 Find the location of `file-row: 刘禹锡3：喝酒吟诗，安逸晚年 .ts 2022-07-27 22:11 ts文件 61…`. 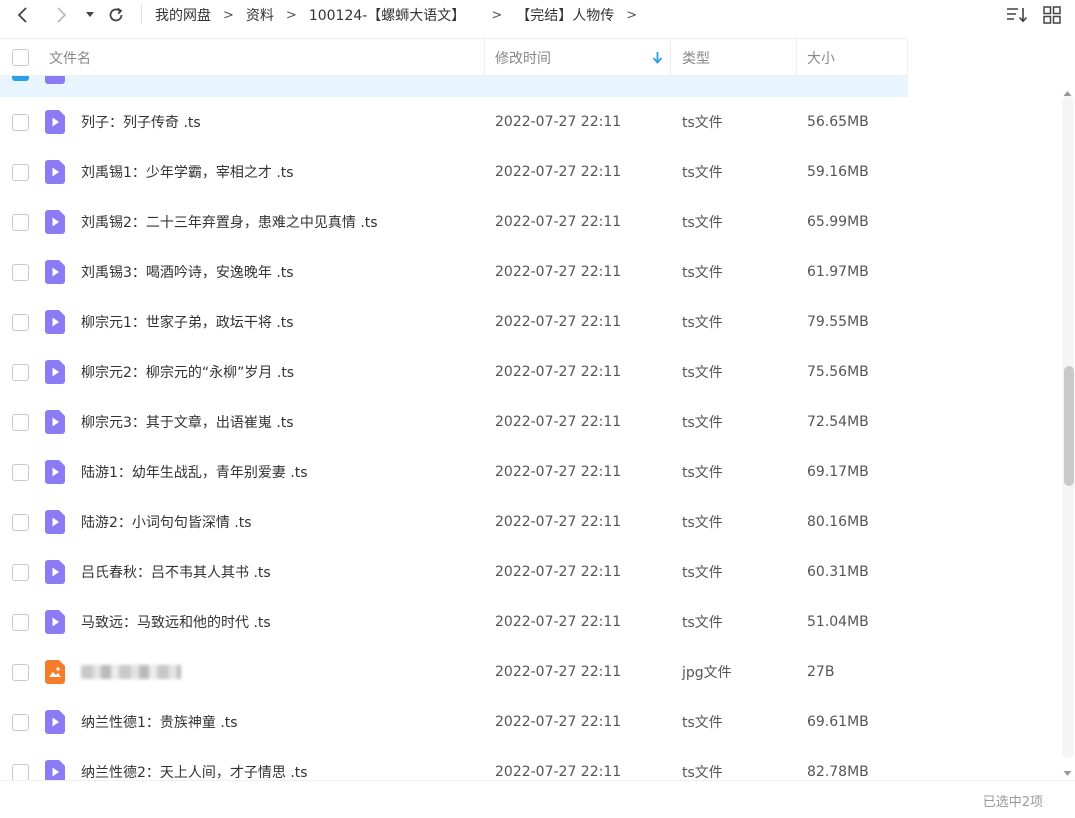

file-row: 刘禹锡3：喝酒吟诗，安逸晚年 .ts 2022-07-27 22:11 ts文件 61… is located at coordinates (454, 272).